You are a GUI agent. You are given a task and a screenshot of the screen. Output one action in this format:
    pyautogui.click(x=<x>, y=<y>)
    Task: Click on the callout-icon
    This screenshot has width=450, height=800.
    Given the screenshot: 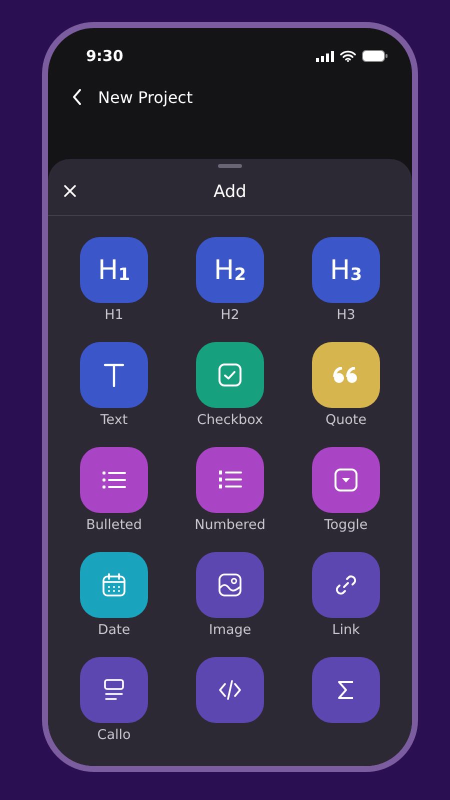 What is the action you would take?
    pyautogui.click(x=114, y=690)
    